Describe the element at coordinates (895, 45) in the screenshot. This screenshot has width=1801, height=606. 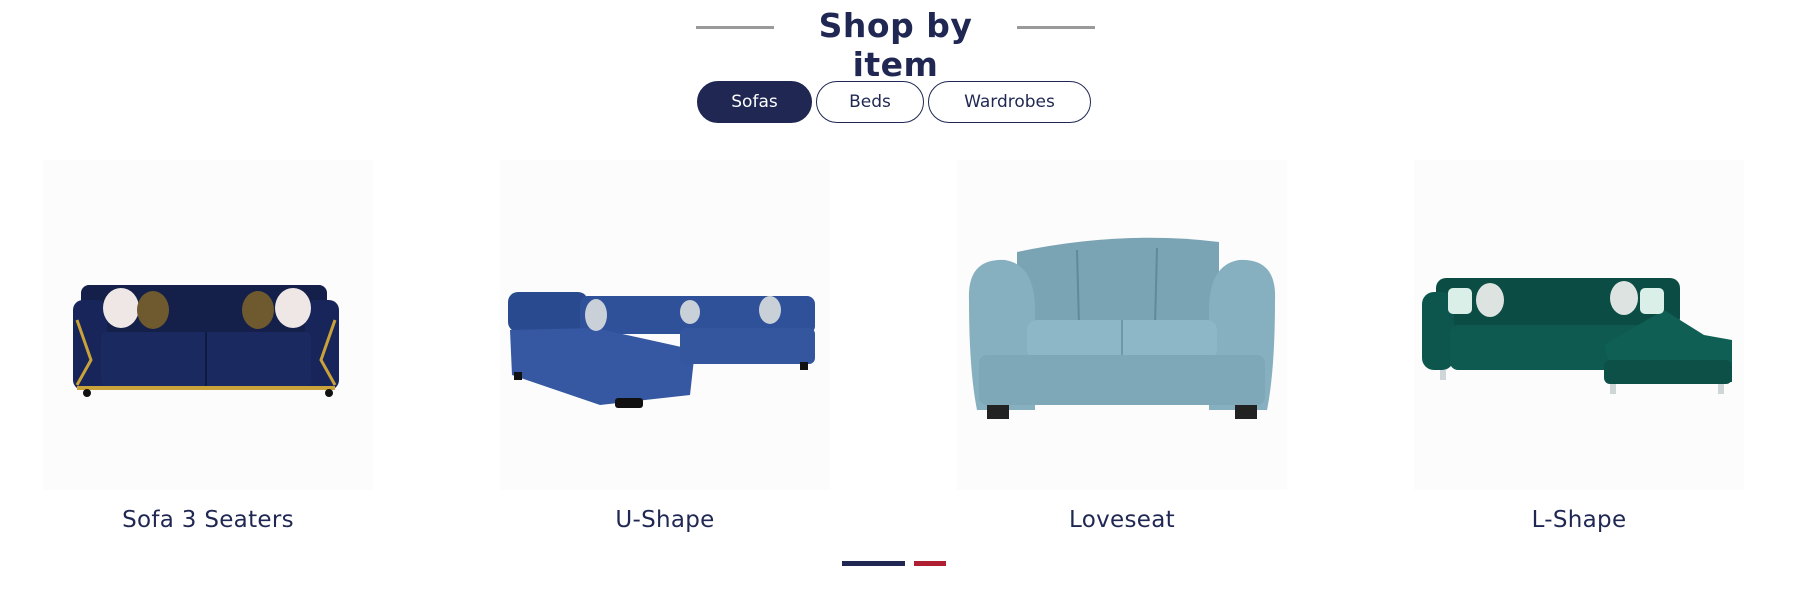
I see `section-title: Shop by item` at that location.